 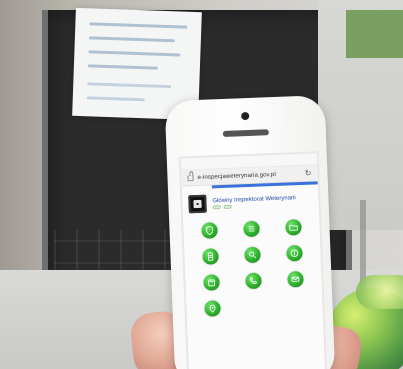 I want to click on mail-icon, so click(x=295, y=279).